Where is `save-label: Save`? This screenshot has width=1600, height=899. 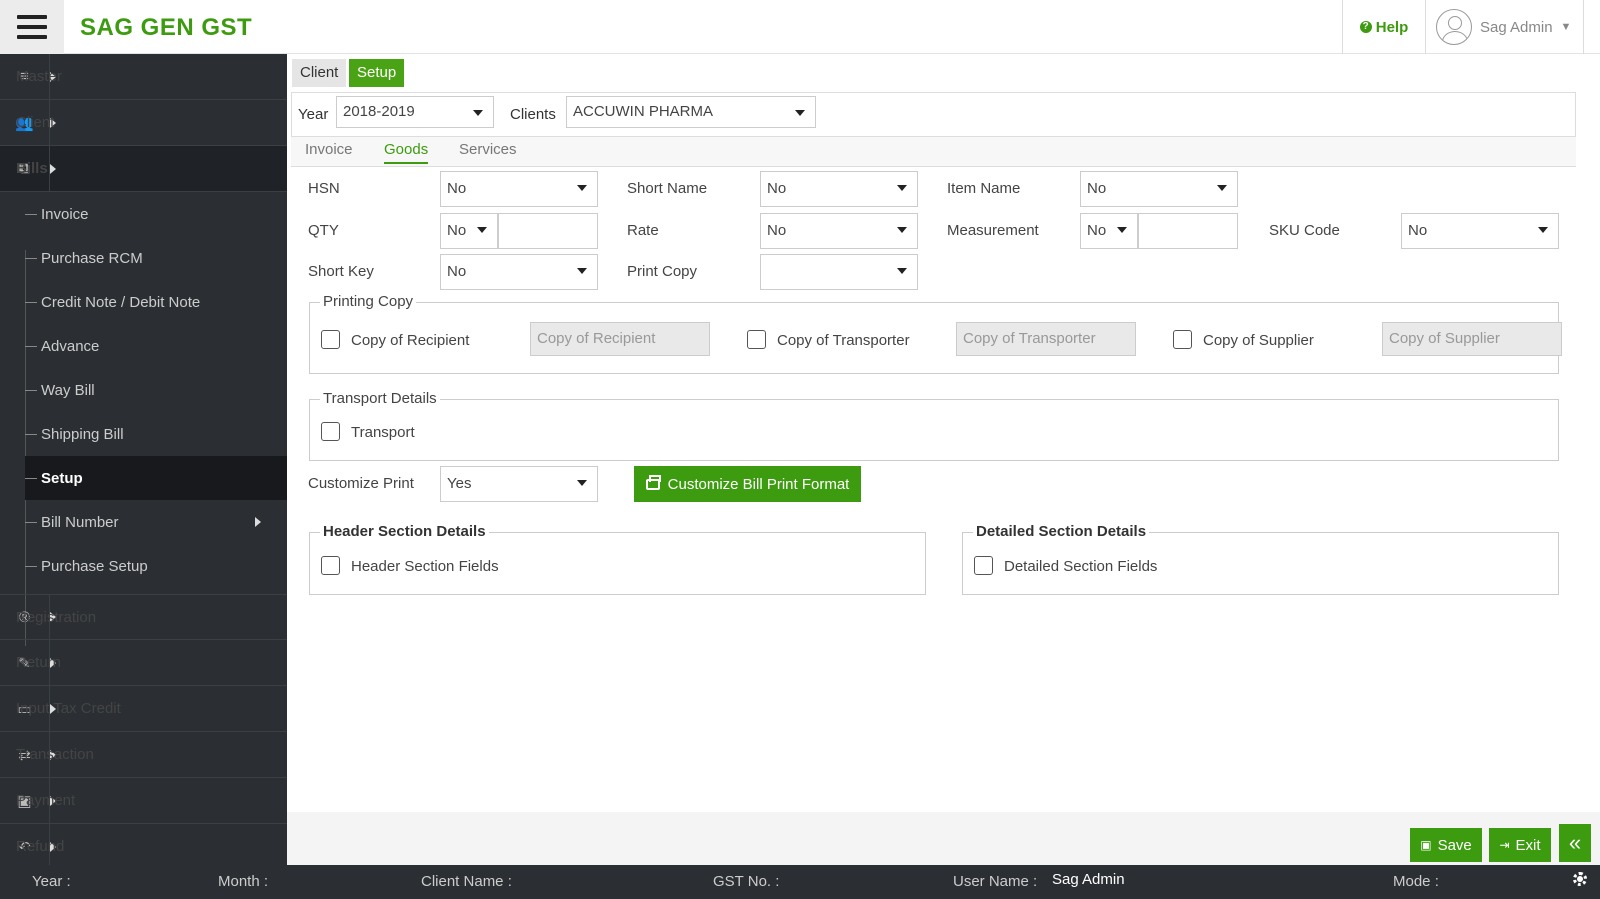
save-label: Save is located at coordinates (1454, 845).